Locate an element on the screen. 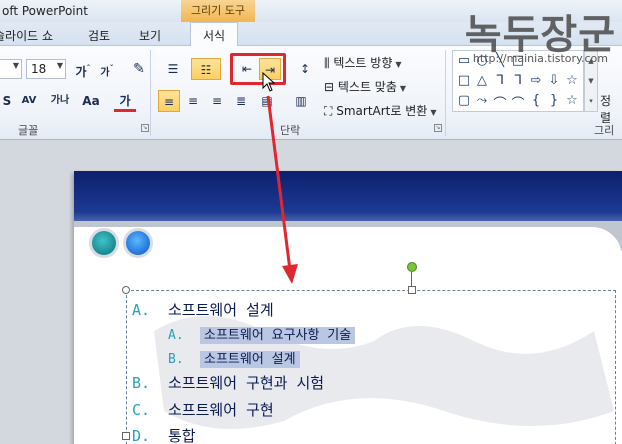 The height and width of the screenshot is (444, 622). list-item: D. 통합 is located at coordinates (164, 434).